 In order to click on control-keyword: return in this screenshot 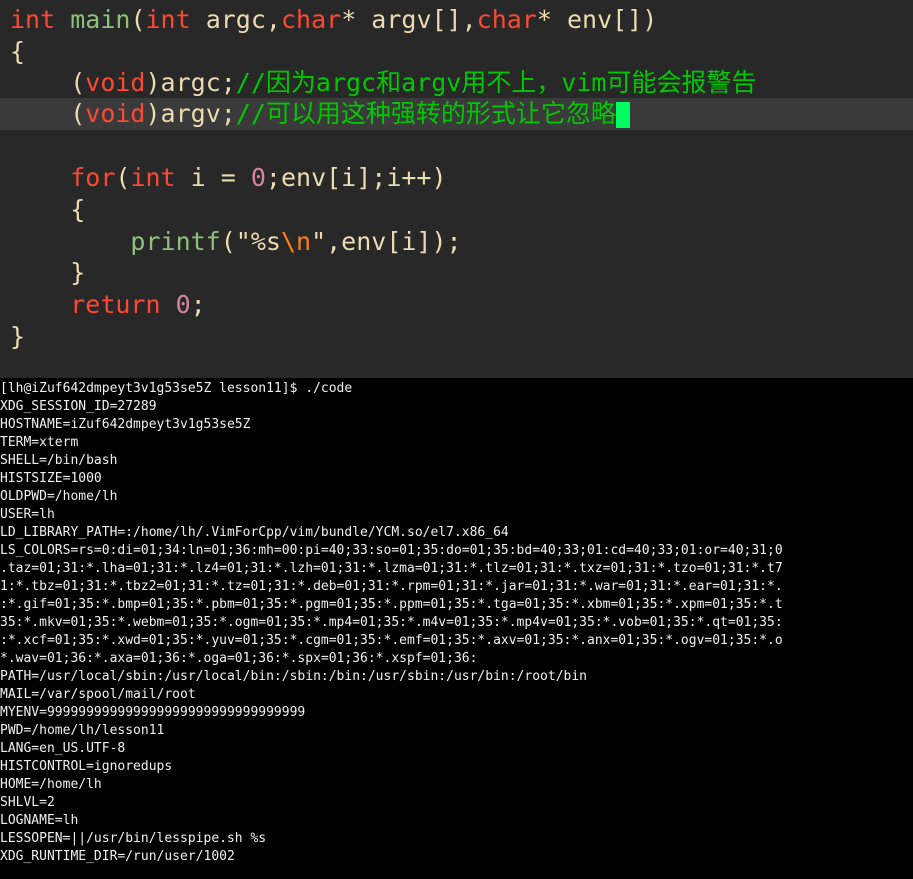, I will do `click(115, 304)`.